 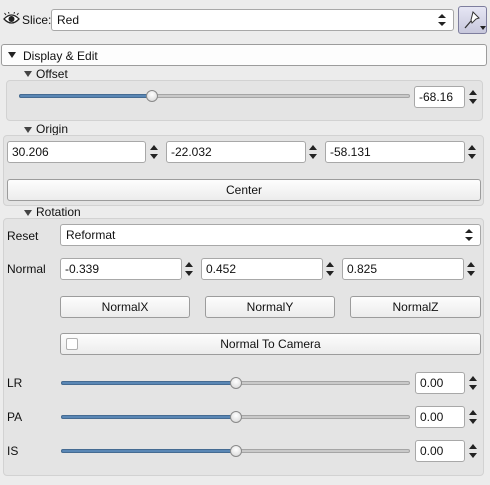 I want to click on reset-combobox-value: Reformat, so click(x=91, y=235).